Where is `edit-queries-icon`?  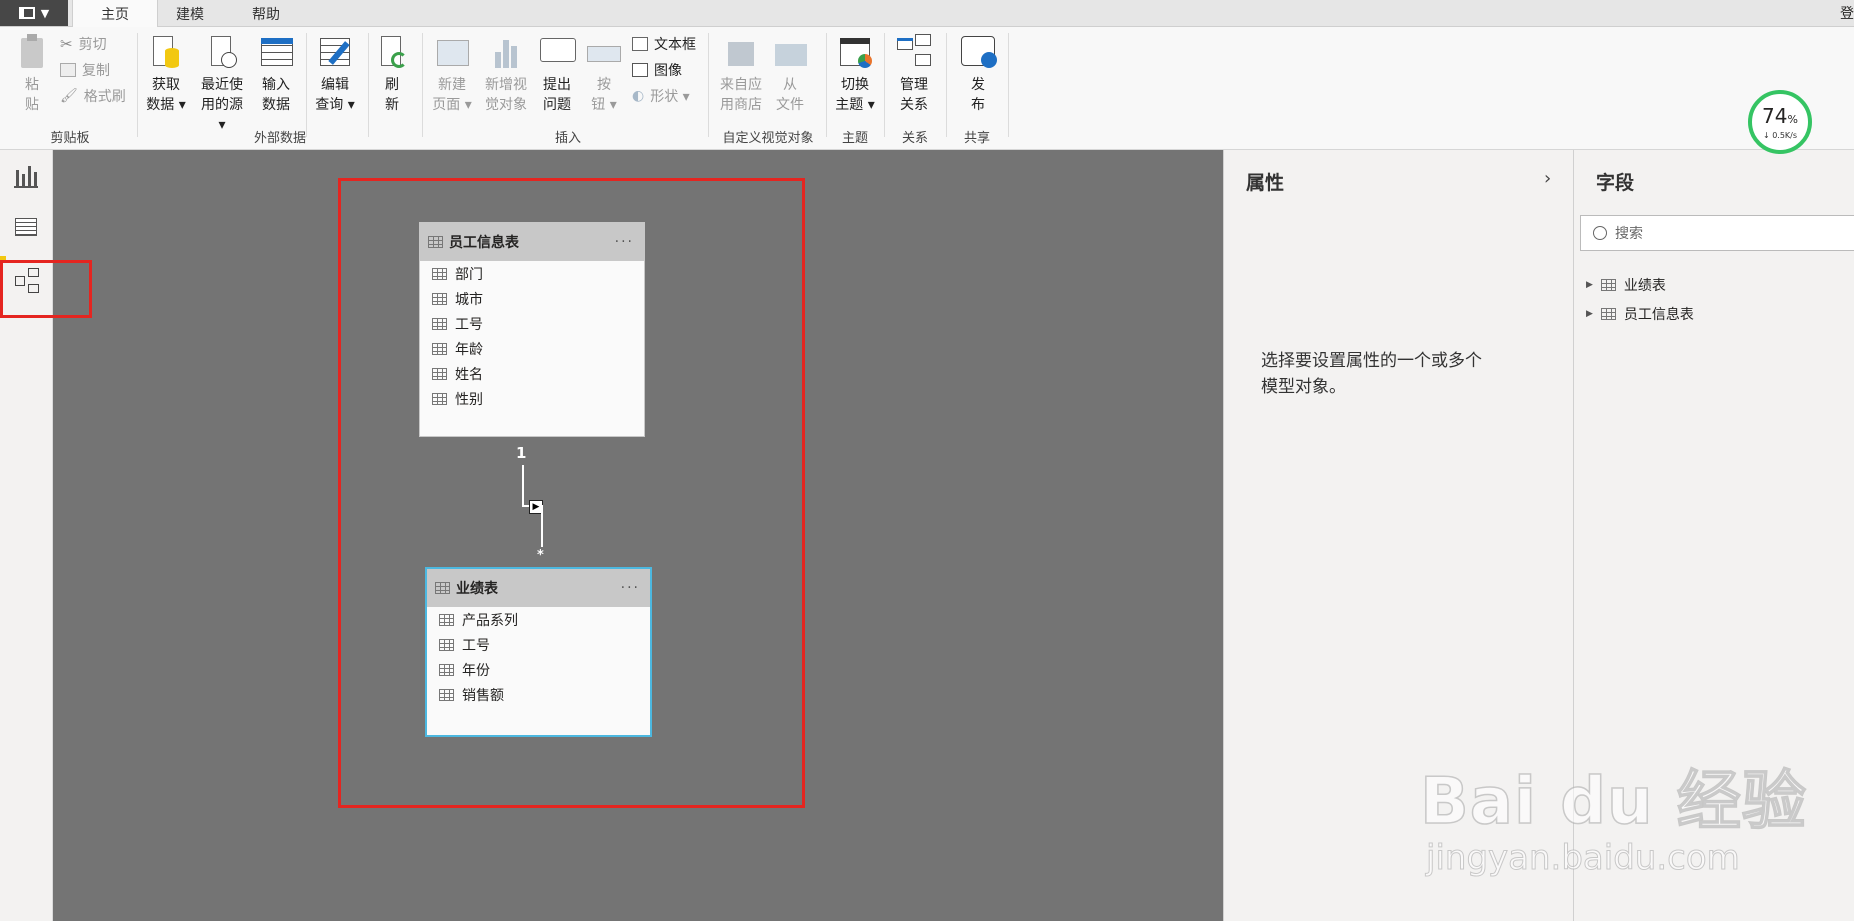 edit-queries-icon is located at coordinates (335, 53).